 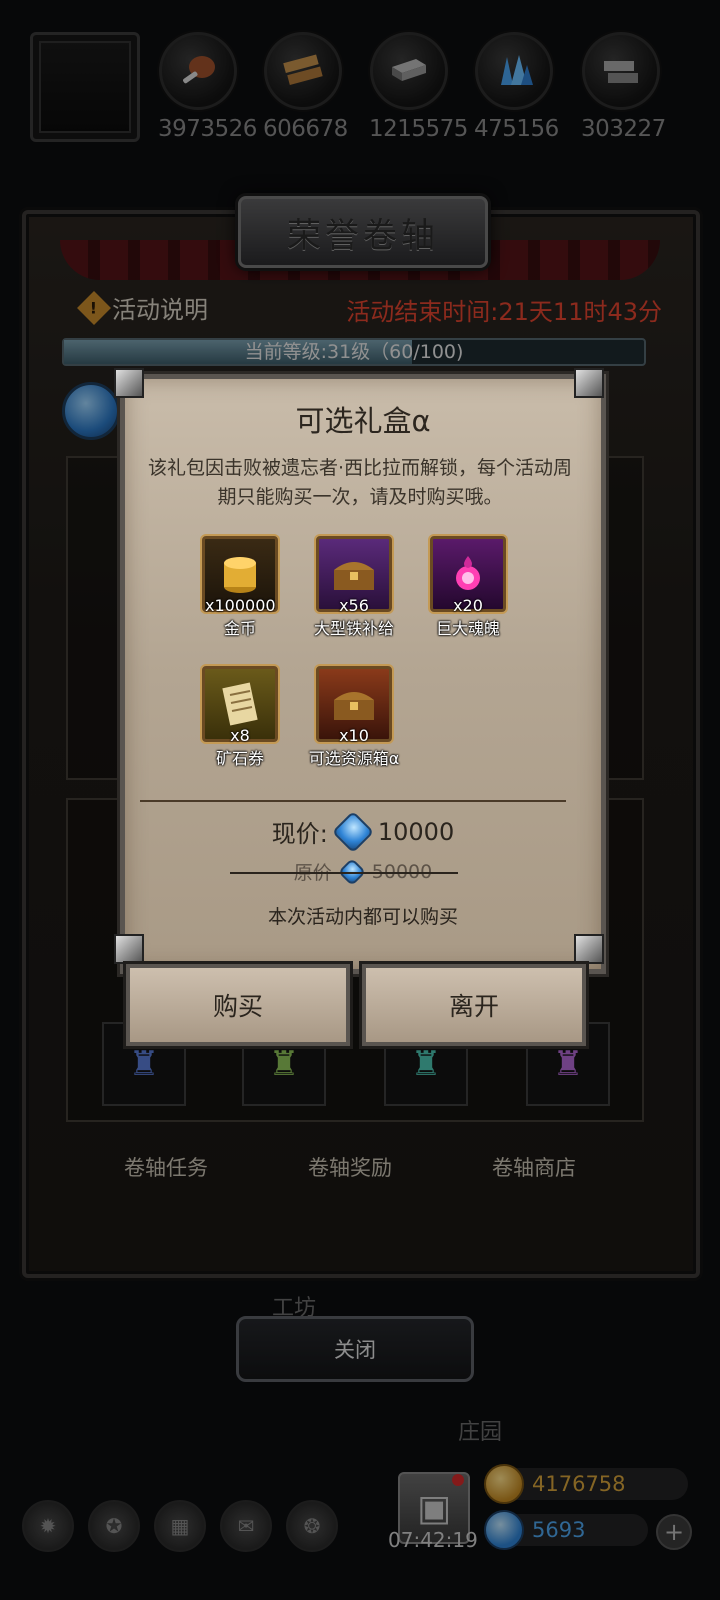 What do you see at coordinates (362, 917) in the screenshot?
I see `purchase-note: 本次活动内都可以购买` at bounding box center [362, 917].